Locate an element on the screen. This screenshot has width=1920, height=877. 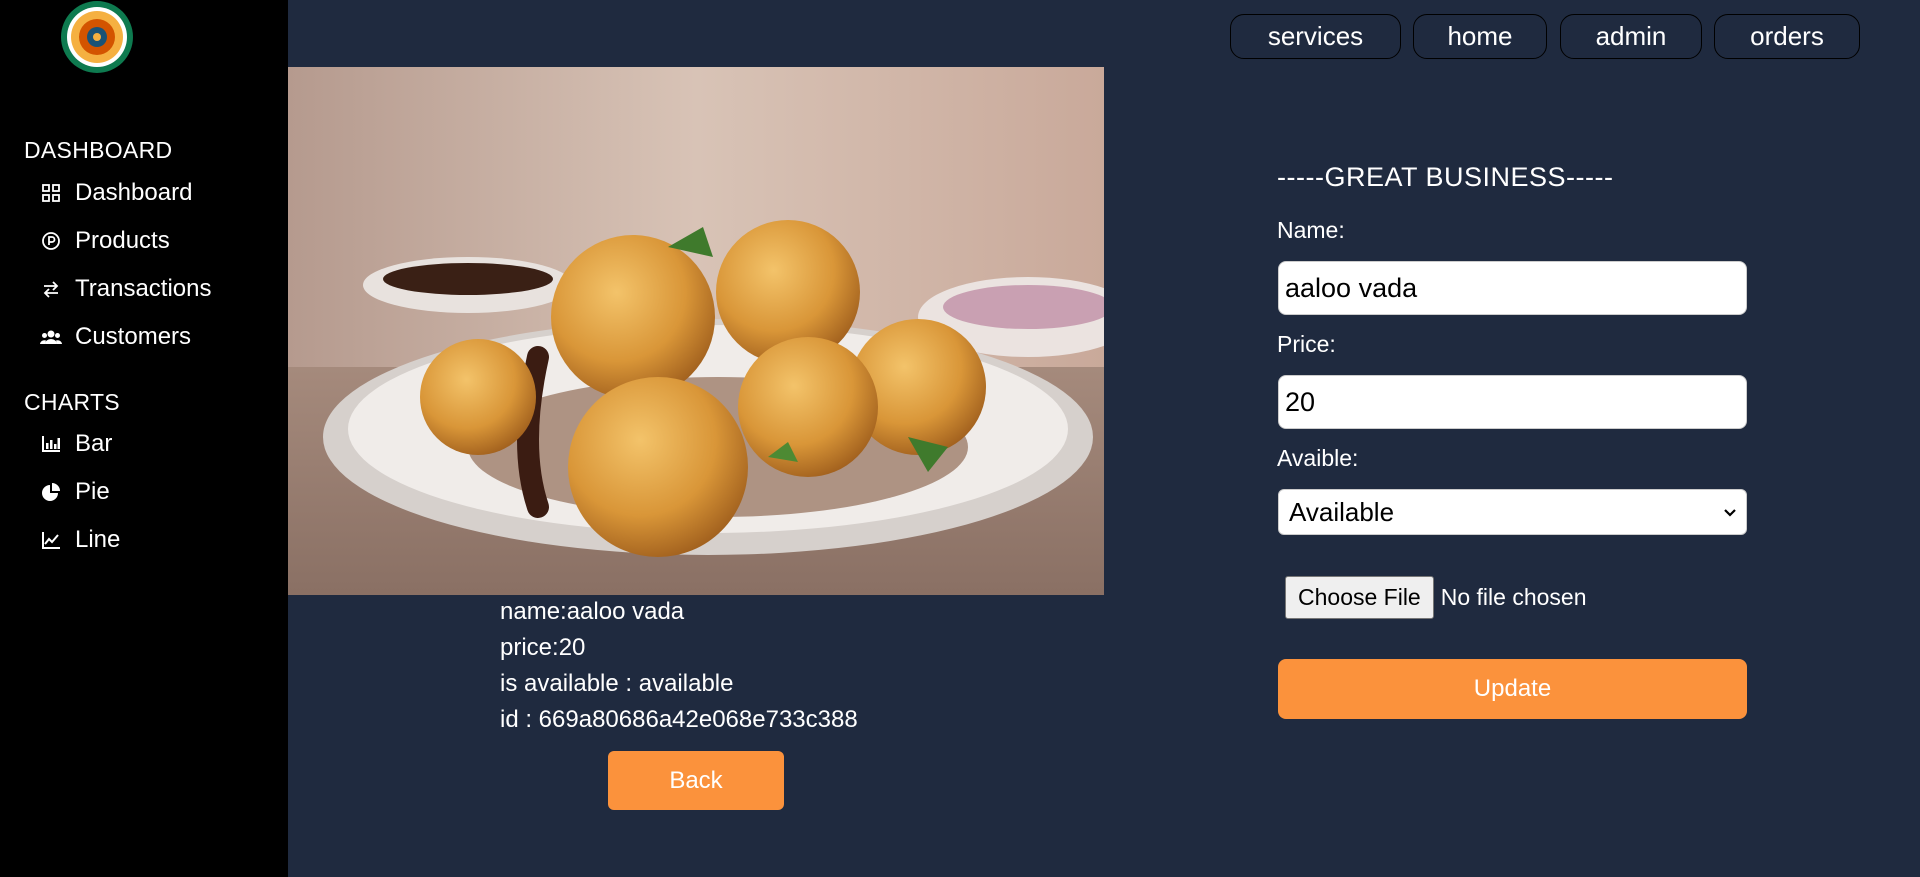
grid-icon is located at coordinates (51, 193).